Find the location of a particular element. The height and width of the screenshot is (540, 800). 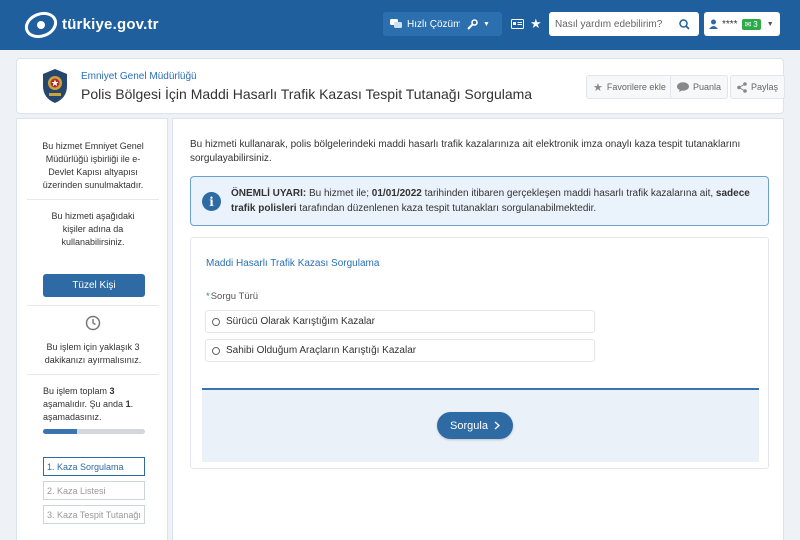

swoosh-logo-icon is located at coordinates (41, 25).